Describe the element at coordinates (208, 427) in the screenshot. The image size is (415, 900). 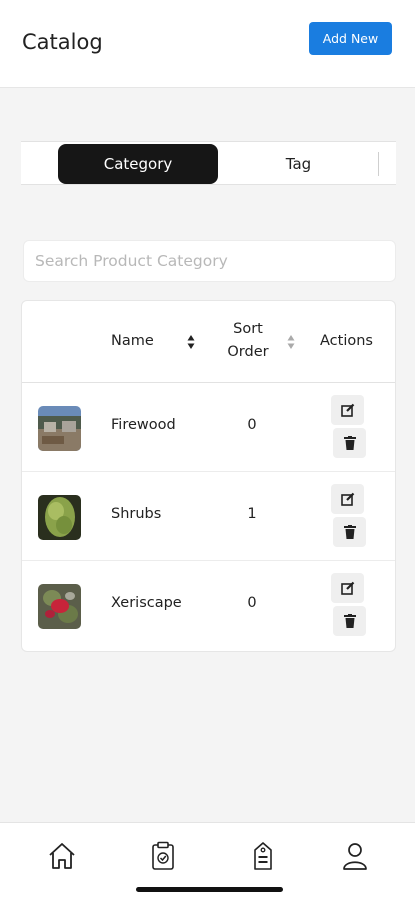
I see `table-row: Firewood 0` at that location.